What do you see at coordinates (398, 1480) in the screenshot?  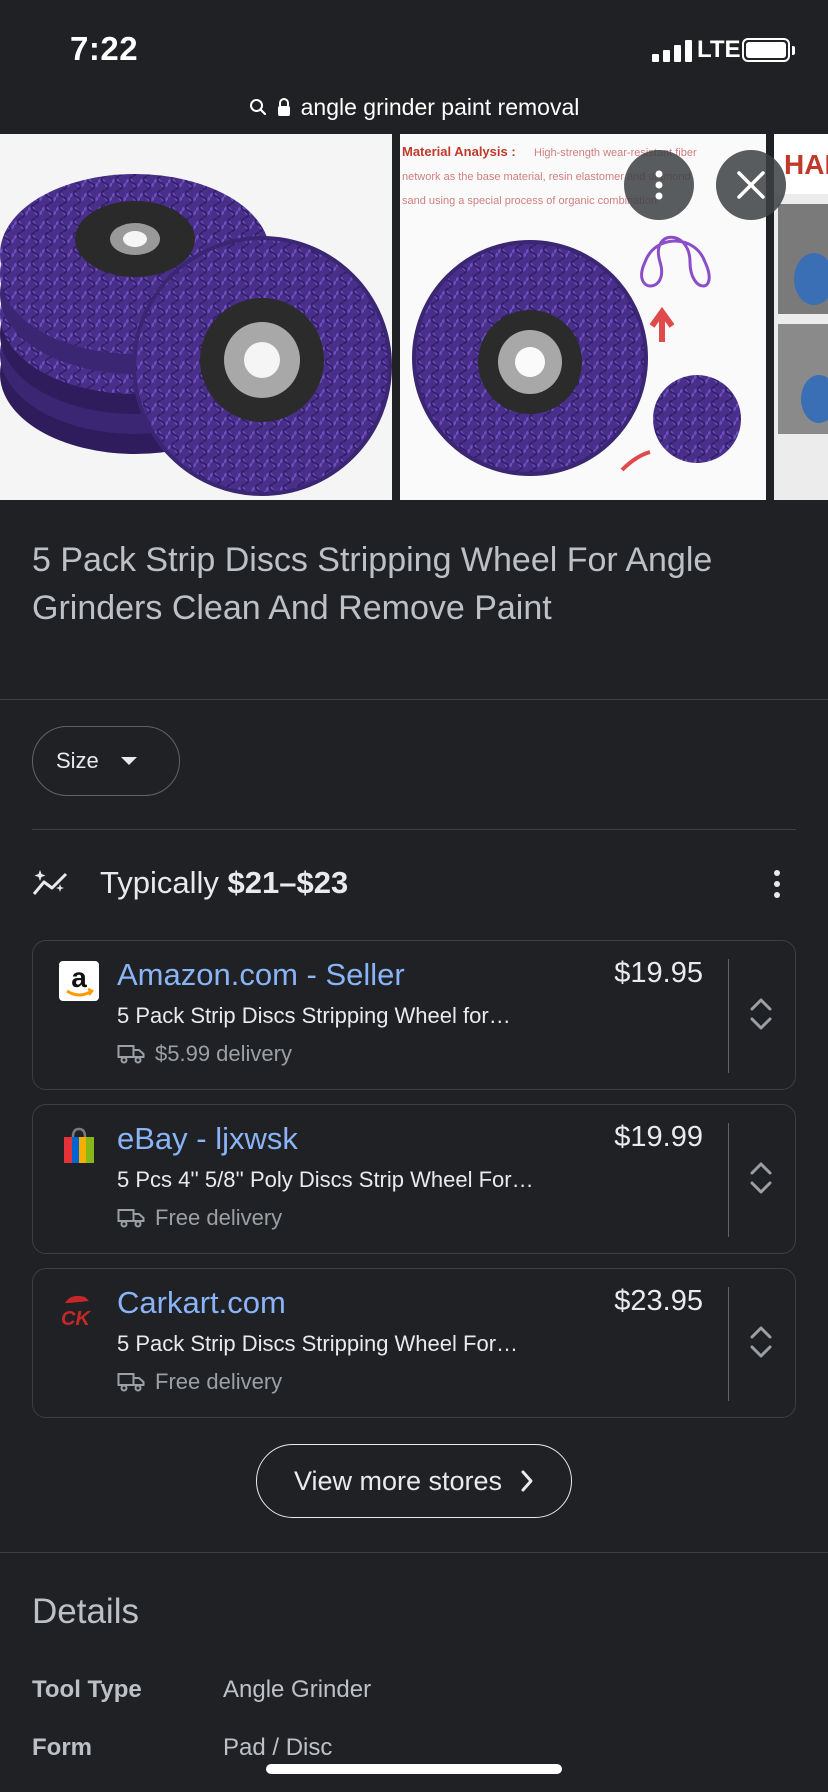 I see `view-more-label: View more stores` at bounding box center [398, 1480].